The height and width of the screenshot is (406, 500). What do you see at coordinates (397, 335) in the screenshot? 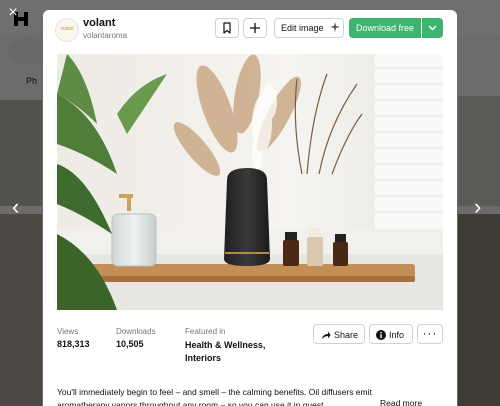
I see `info-label: Info` at bounding box center [397, 335].